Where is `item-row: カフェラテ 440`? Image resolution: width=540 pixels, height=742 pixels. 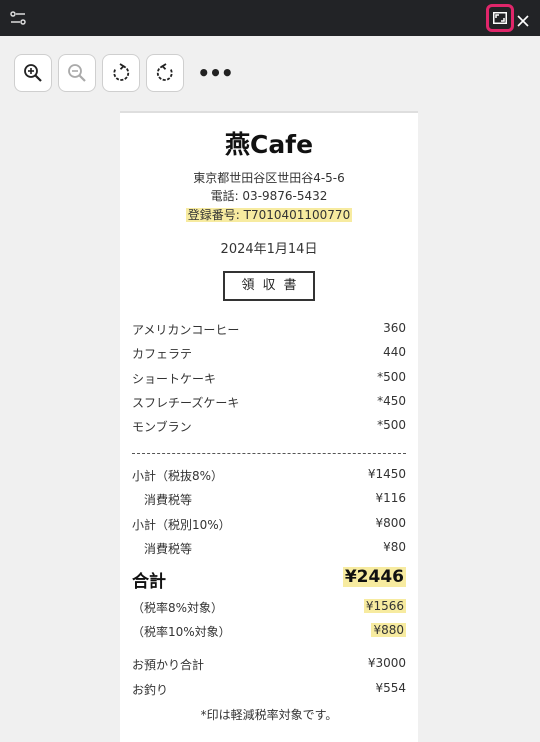 item-row: カフェラテ 440 is located at coordinates (269, 354).